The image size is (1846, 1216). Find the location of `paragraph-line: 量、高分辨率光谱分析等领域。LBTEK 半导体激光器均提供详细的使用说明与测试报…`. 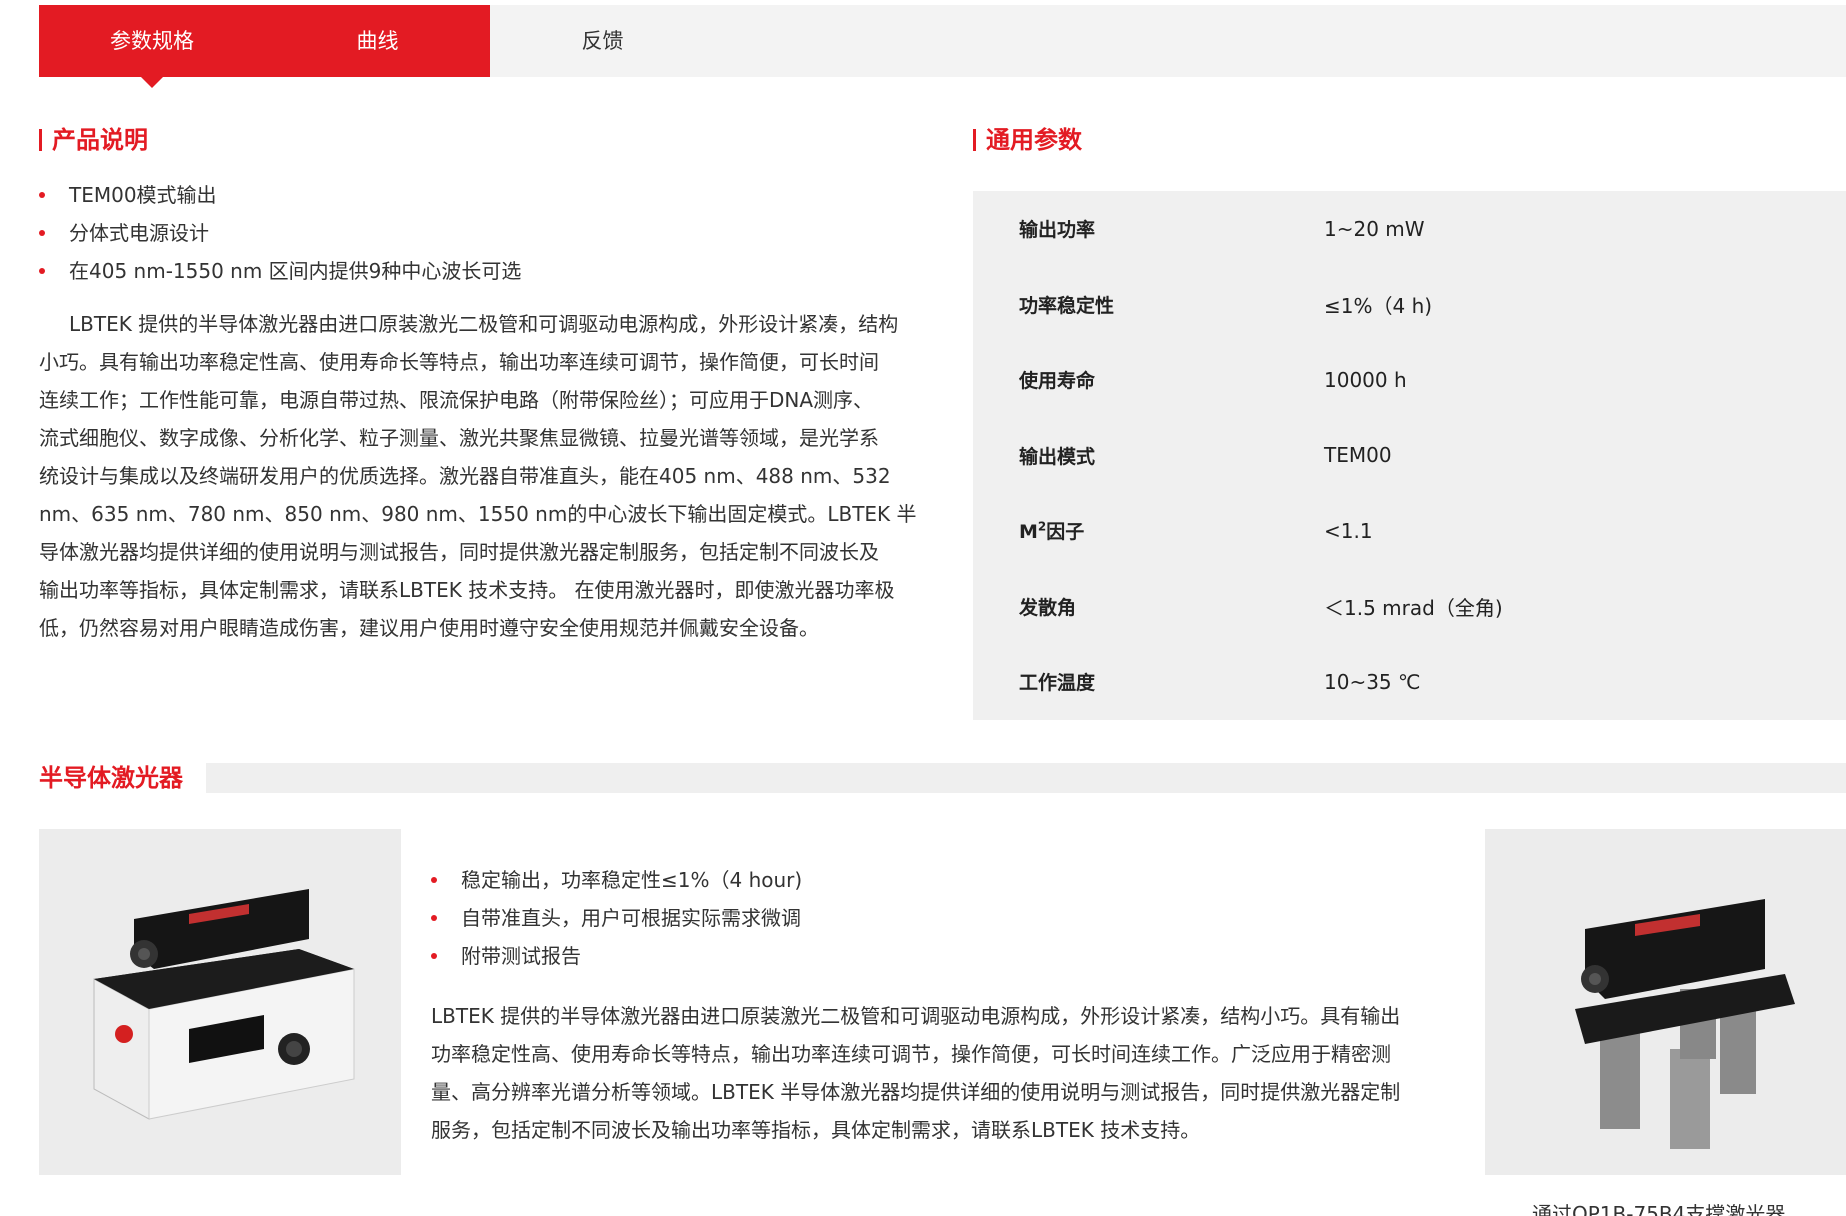

paragraph-line: 量、高分辨率光谱分析等领域。LBTEK 半导体激光器均提供详细的使用说明与测试报… is located at coordinates (916, 1092).